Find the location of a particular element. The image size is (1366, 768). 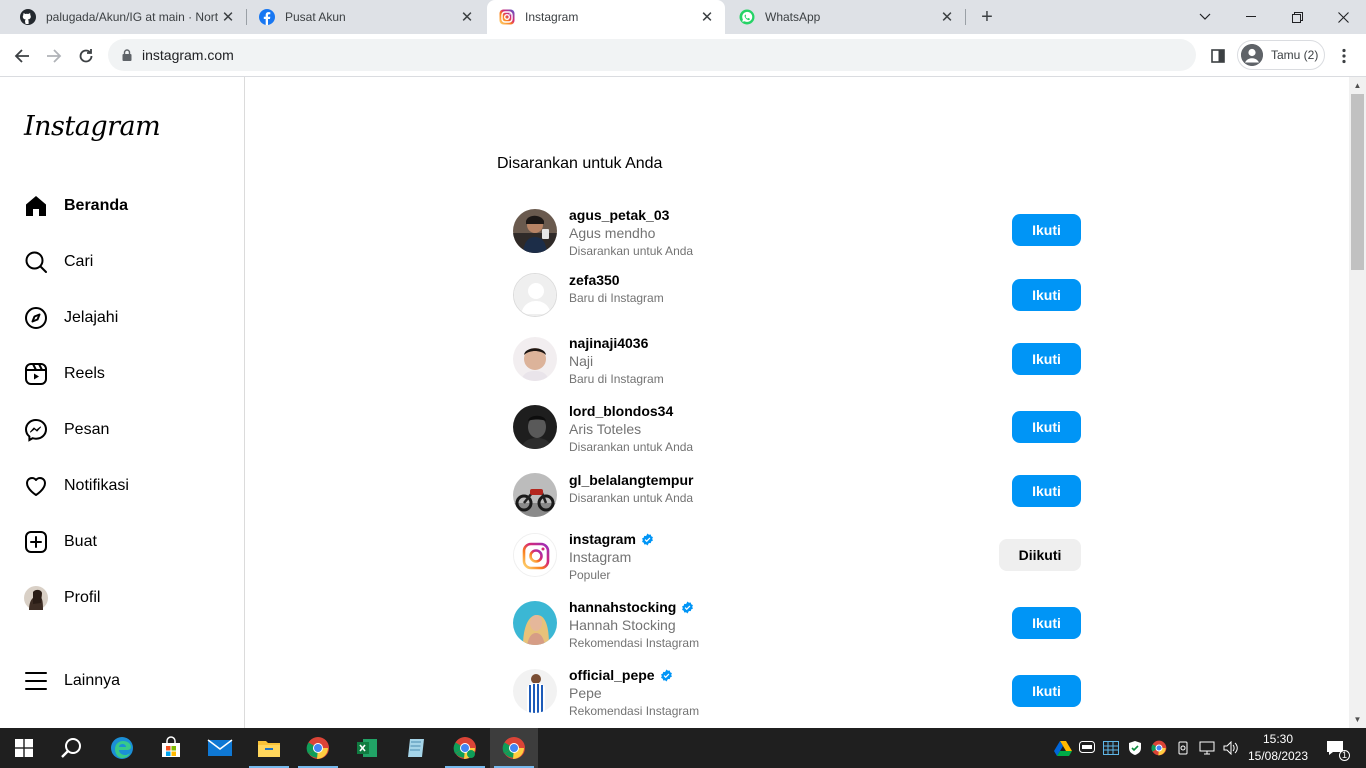

username: najinaji4036 is located at coordinates (608, 343).